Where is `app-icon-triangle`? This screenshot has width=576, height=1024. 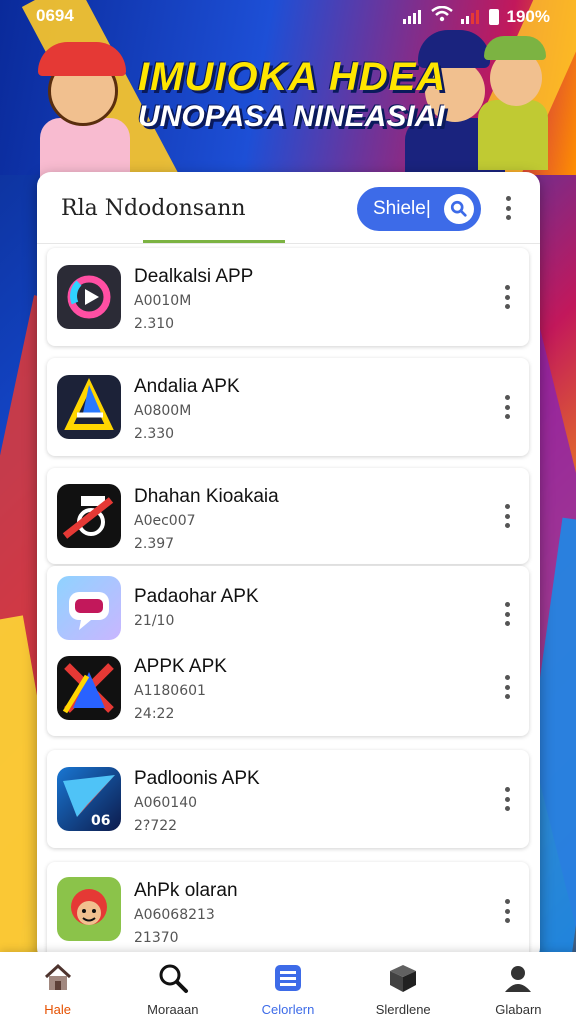
app-icon-triangle is located at coordinates (89, 407).